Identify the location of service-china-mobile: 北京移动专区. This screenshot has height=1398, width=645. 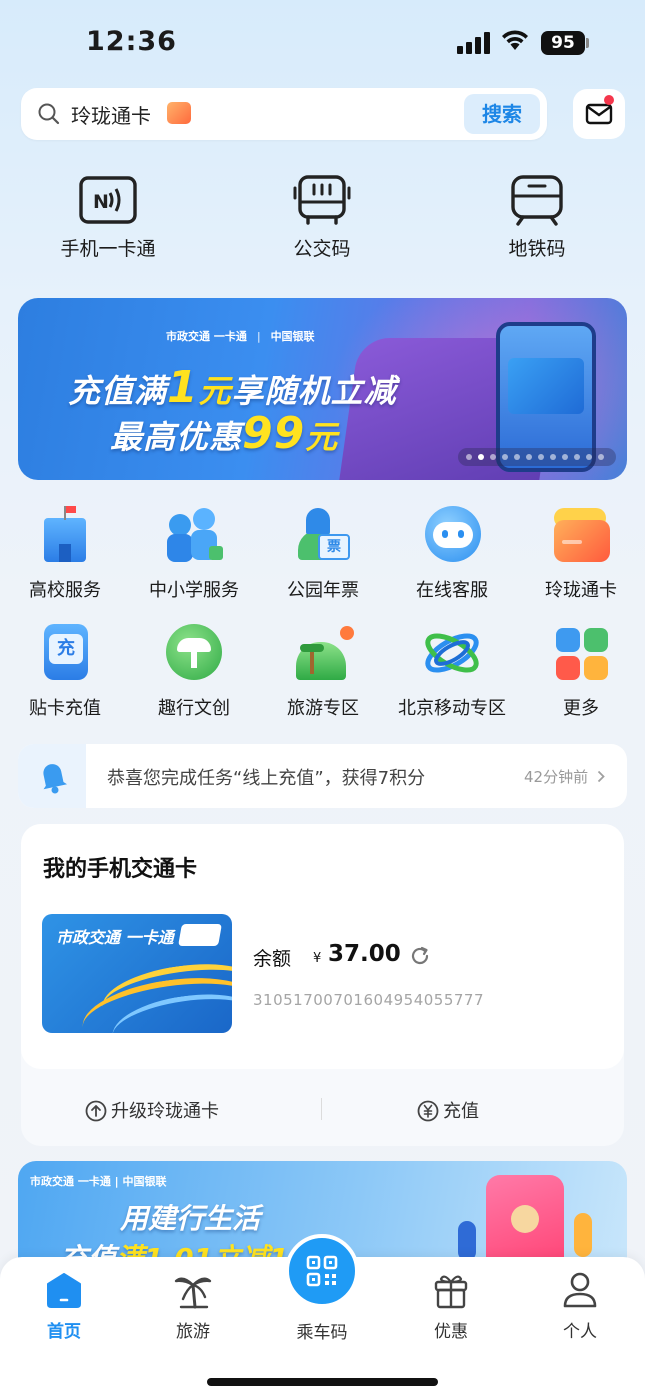
(452, 671).